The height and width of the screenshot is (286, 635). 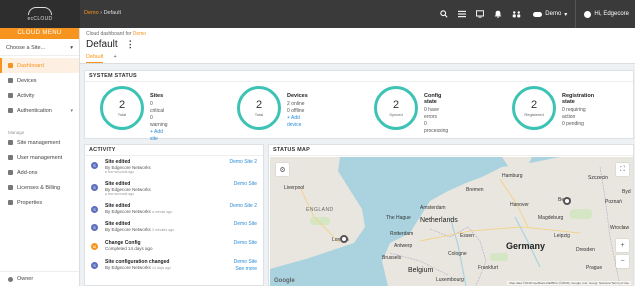 I want to click on sidebar-item-user-management: User management, so click(x=39, y=157).